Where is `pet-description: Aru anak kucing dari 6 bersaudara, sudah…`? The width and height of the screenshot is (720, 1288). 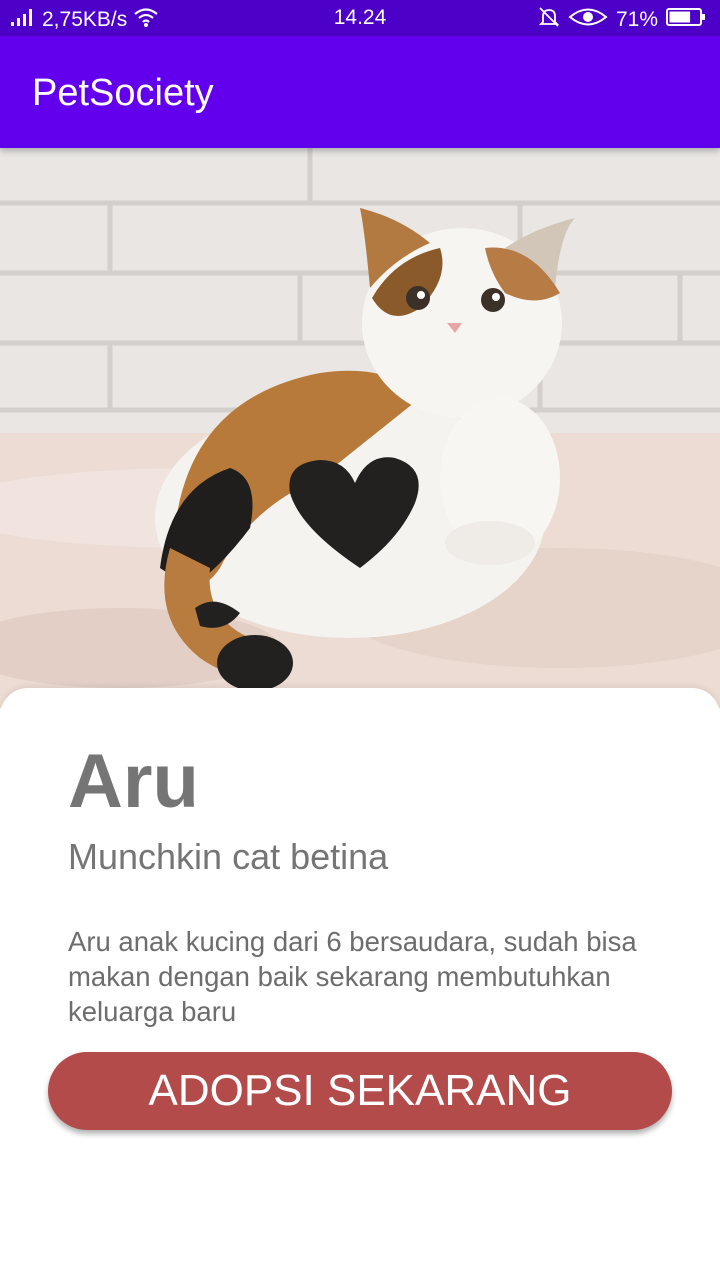 pet-description: Aru anak kucing dari 6 bersaudara, sudah… is located at coordinates (352, 976).